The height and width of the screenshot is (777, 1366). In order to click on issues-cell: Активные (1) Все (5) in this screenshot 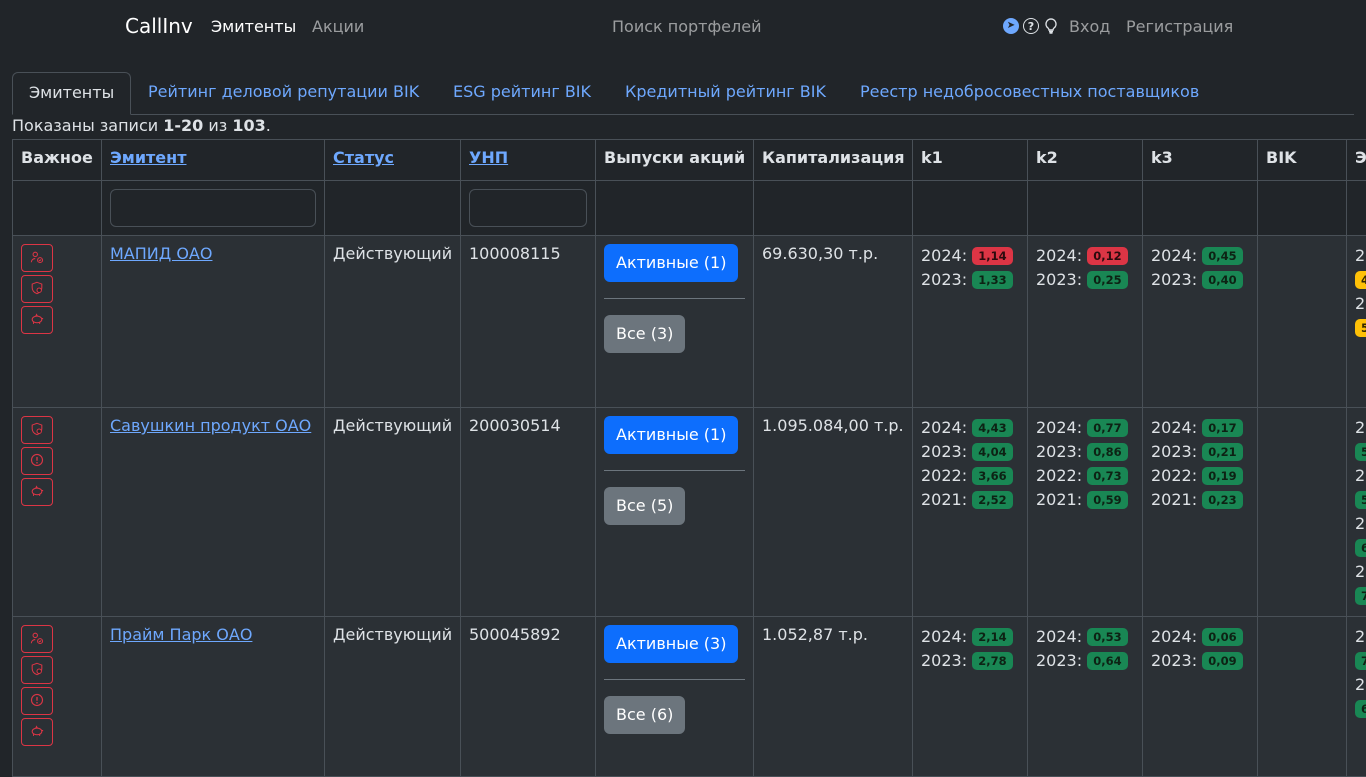, I will do `click(675, 512)`.